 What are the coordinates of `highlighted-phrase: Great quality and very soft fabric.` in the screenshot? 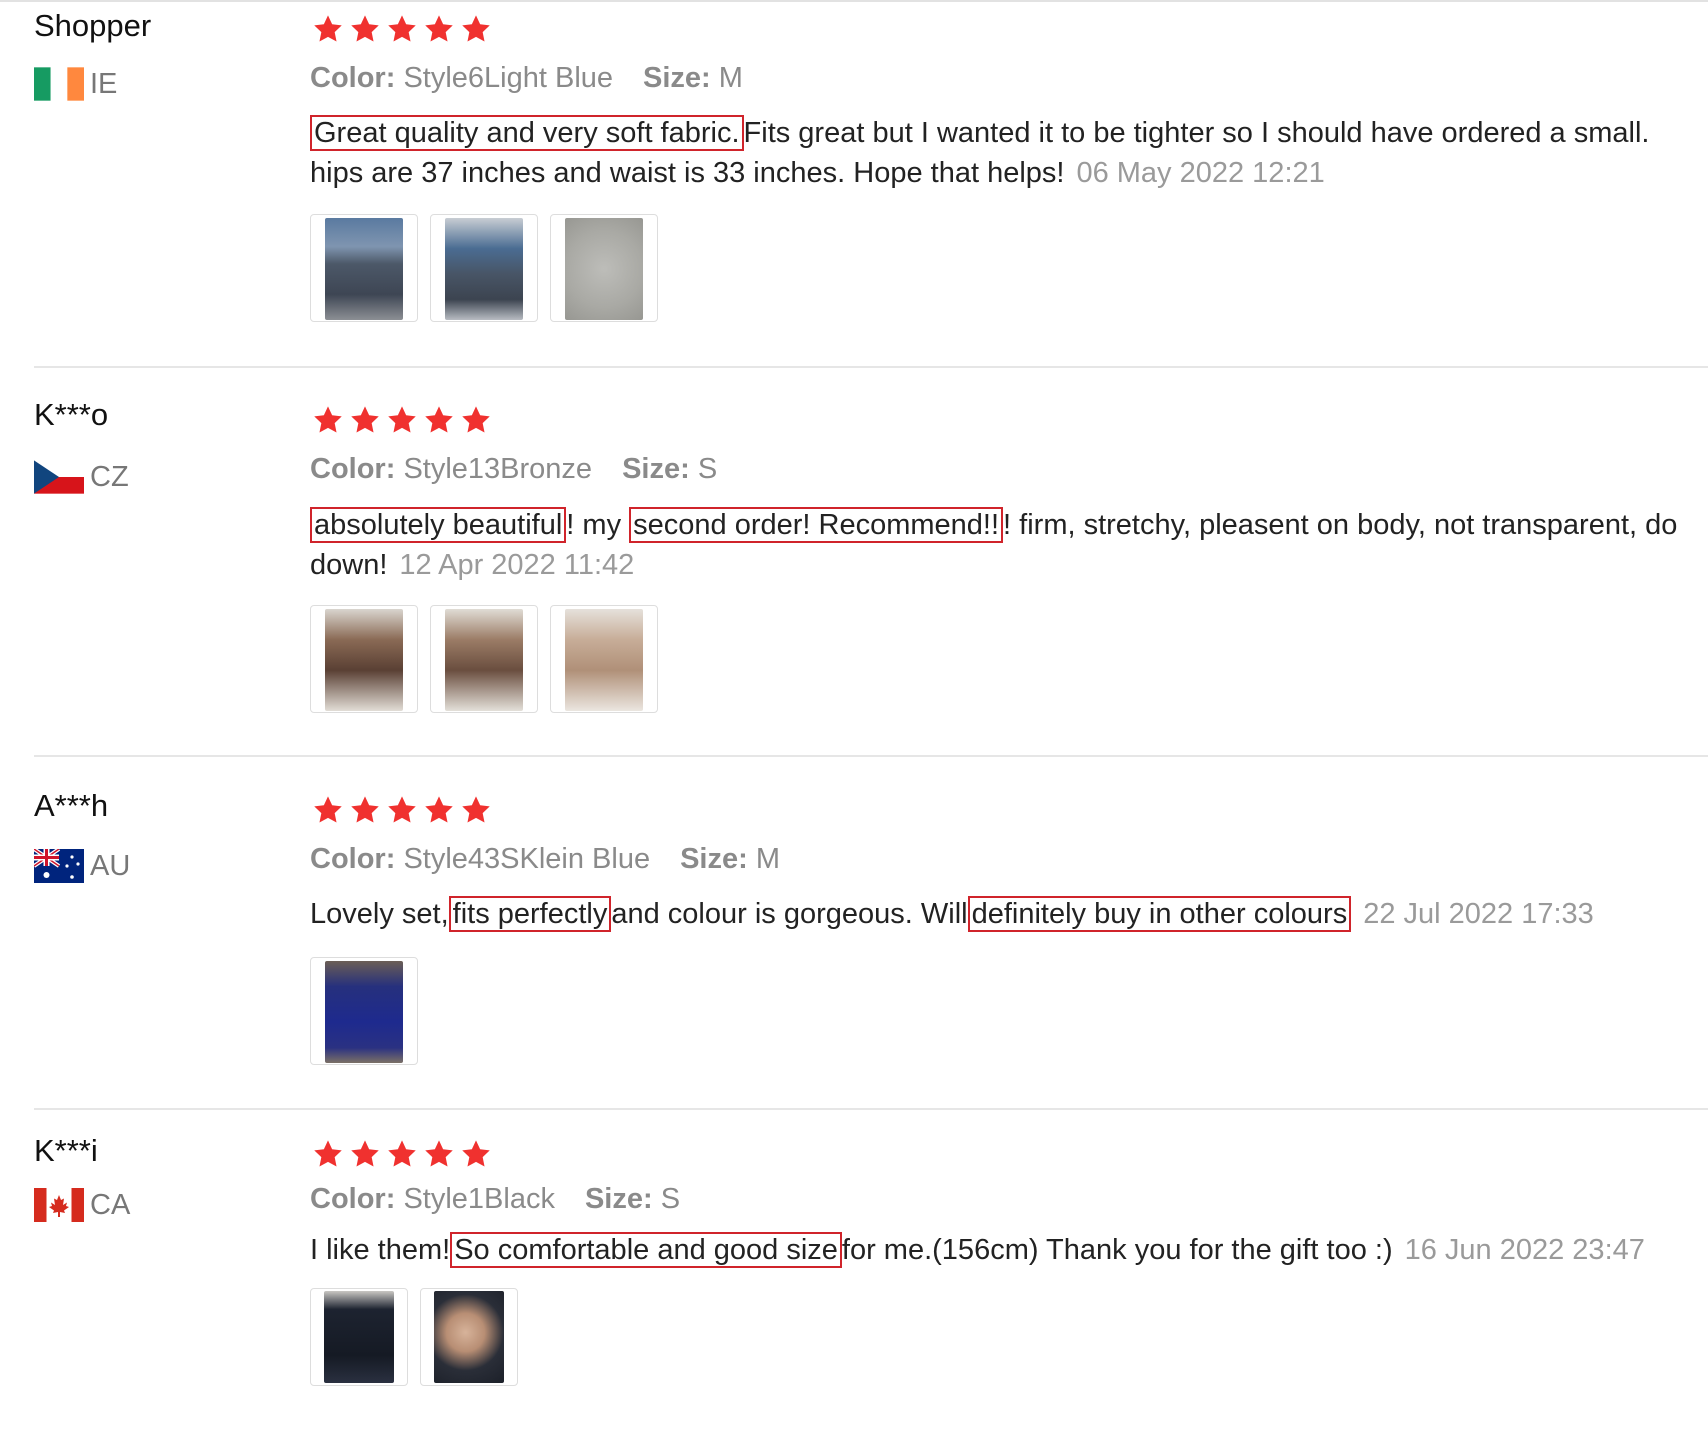 It's located at (527, 133).